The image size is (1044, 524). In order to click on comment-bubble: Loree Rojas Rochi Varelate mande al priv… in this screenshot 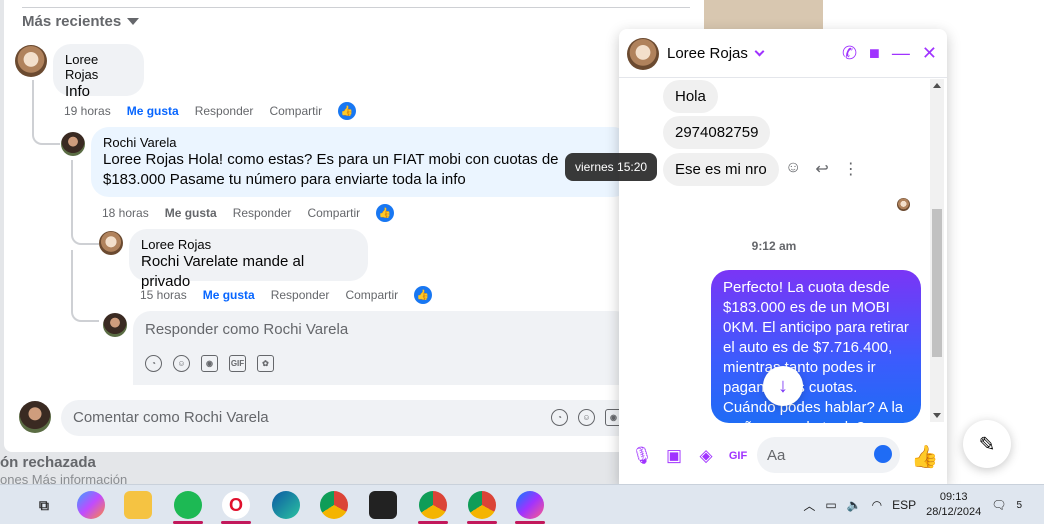, I will do `click(248, 259)`.